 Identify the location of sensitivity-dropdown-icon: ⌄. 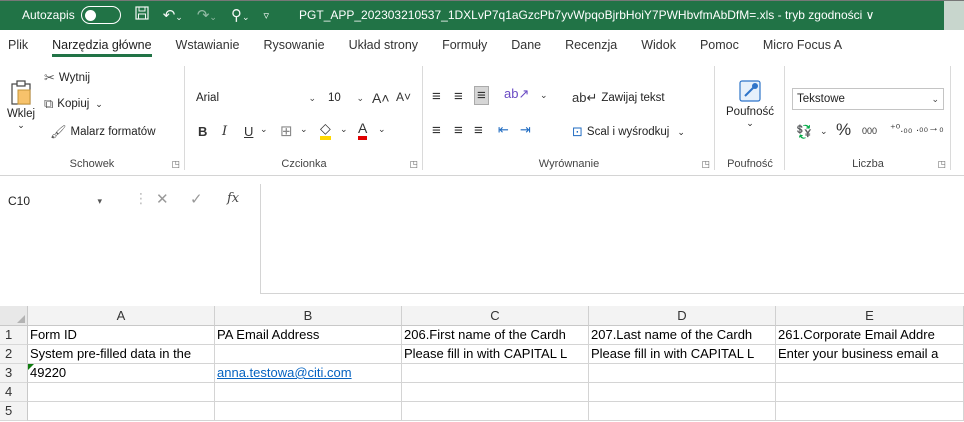
(750, 123).